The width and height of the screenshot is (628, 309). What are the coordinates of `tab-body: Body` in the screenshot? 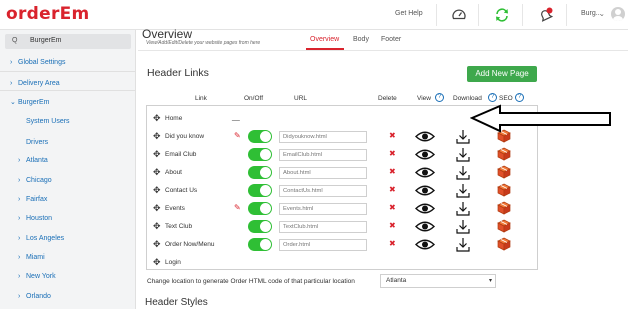 It's located at (361, 39).